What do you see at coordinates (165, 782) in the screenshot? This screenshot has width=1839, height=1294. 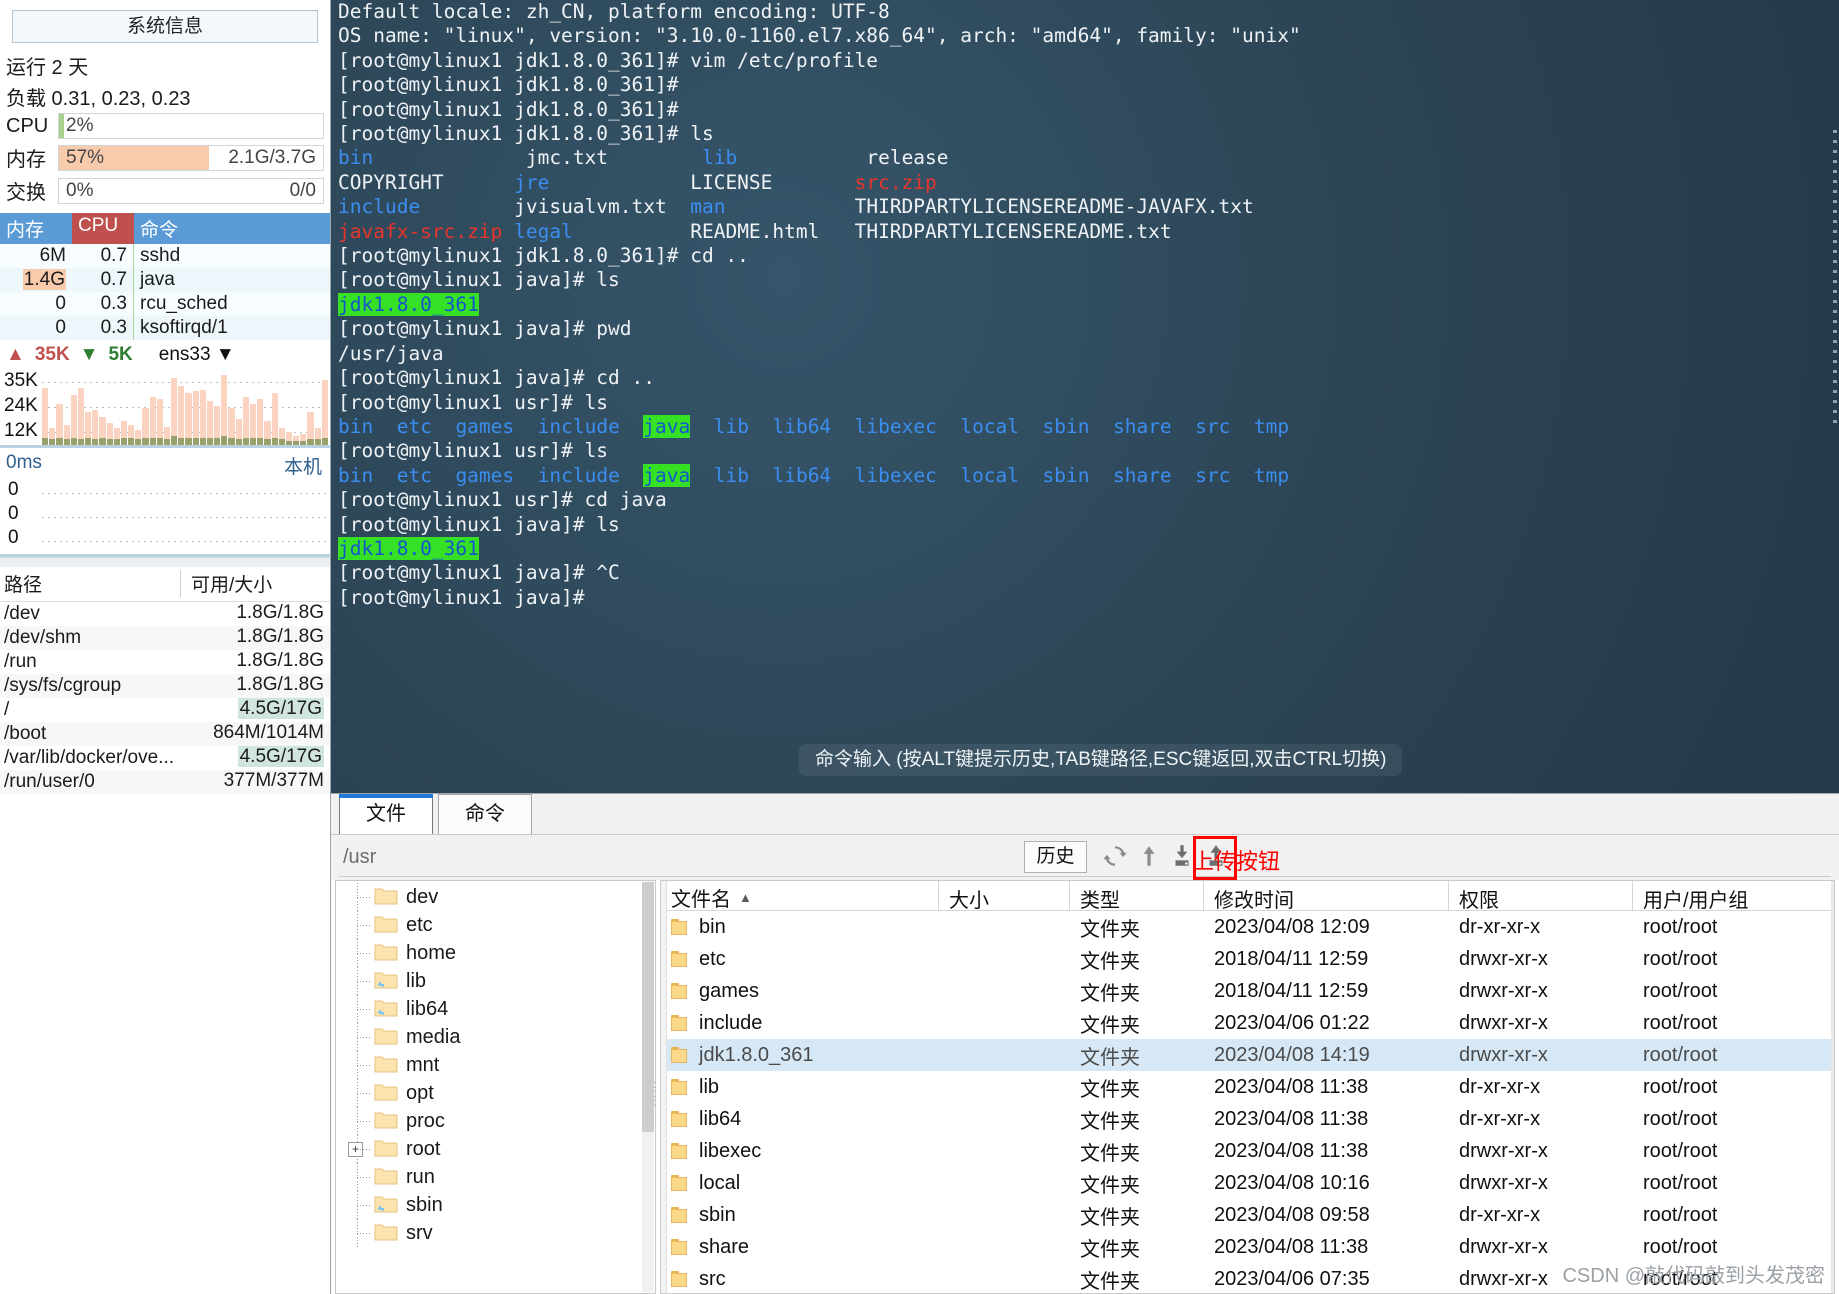 I see `disk-row: /run/user/0 377M/377M` at bounding box center [165, 782].